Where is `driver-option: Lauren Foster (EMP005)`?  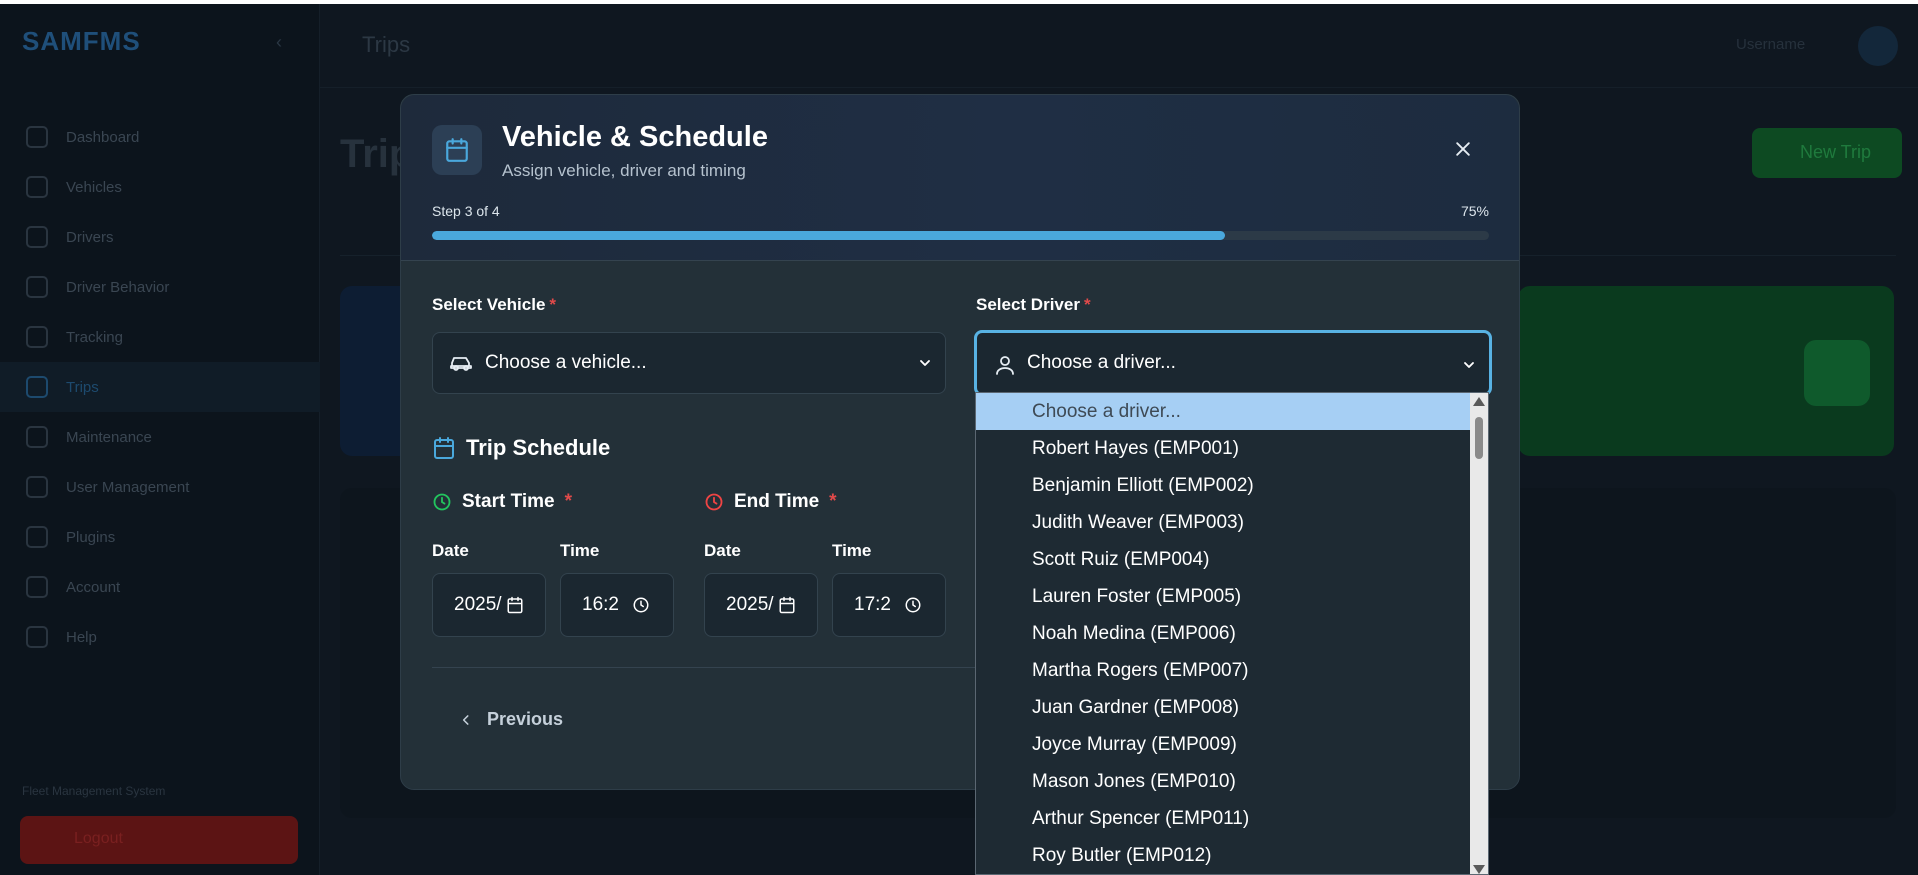 driver-option: Lauren Foster (EMP005) is located at coordinates (1223, 596).